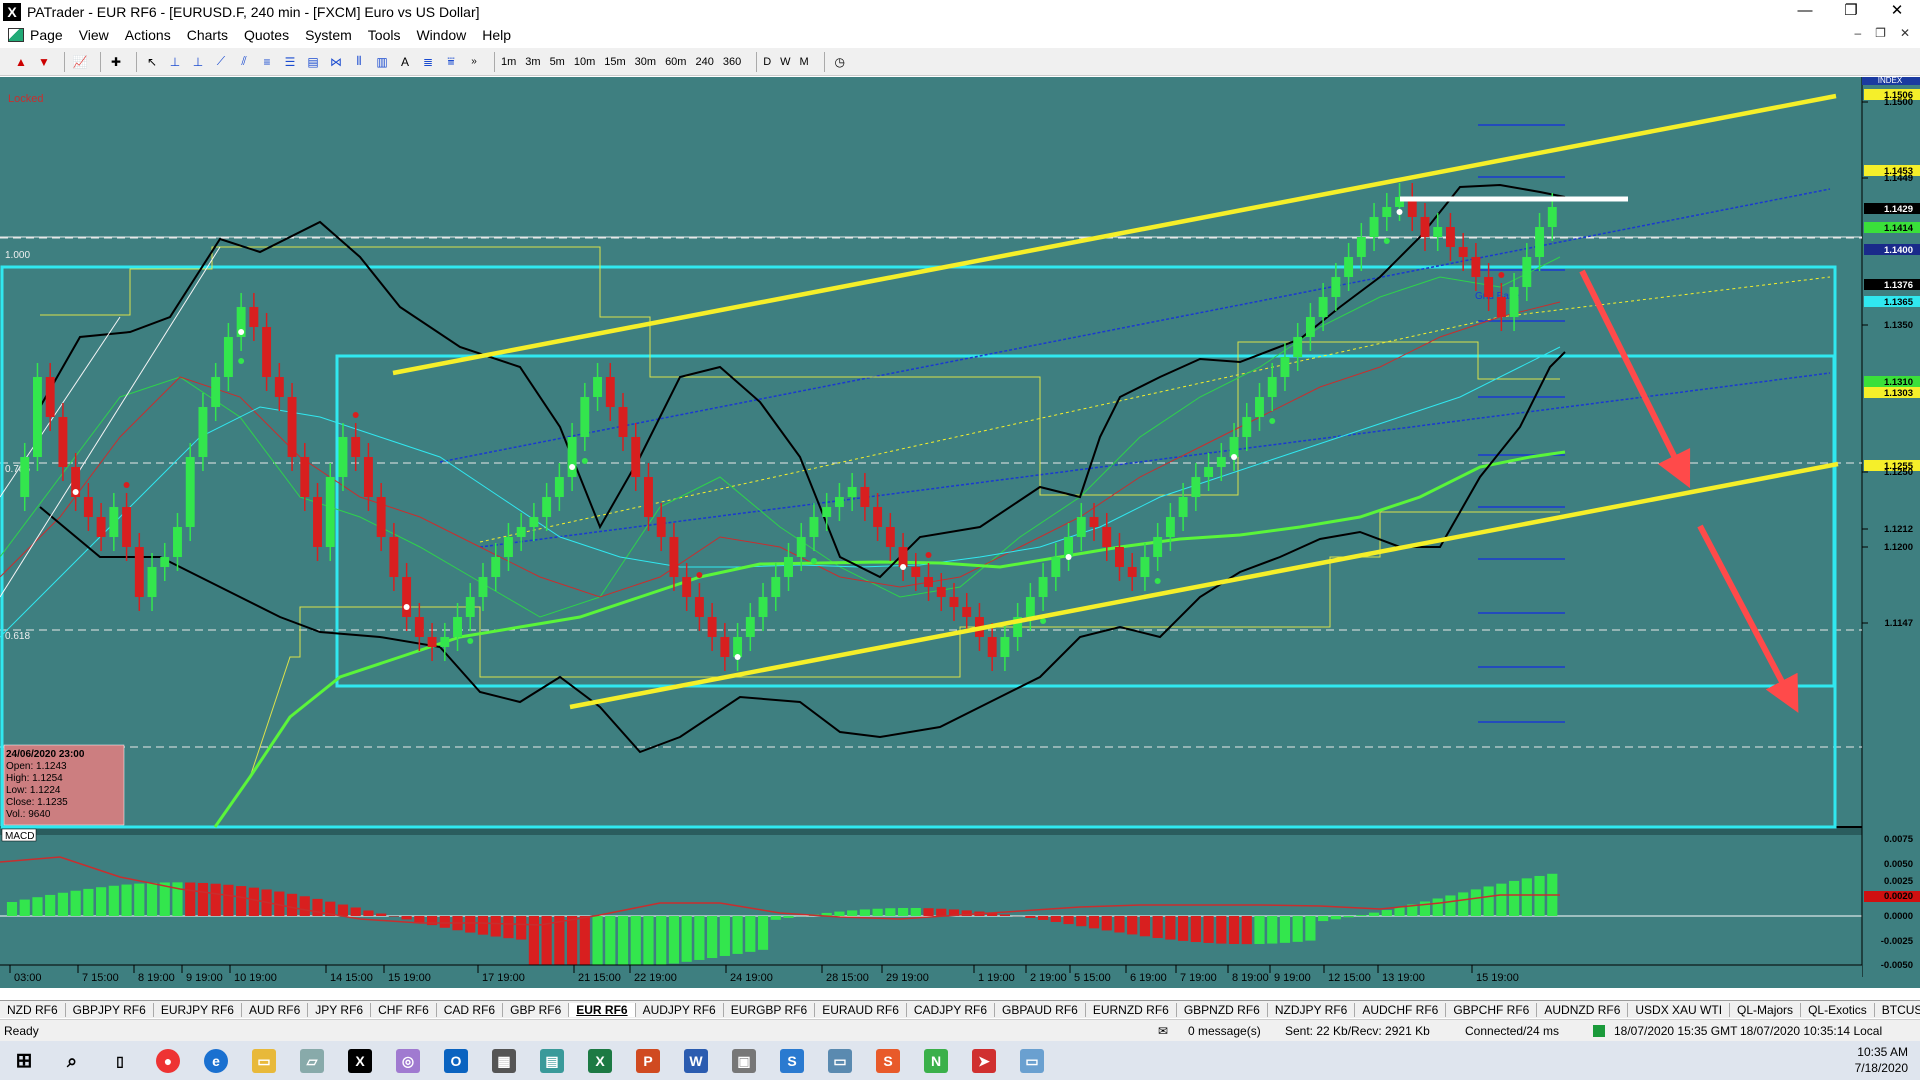 The image size is (1920, 1080). What do you see at coordinates (770, 1009) in the screenshot?
I see `symbol-tab-eurgbp-rf6: EURGBP RF6` at bounding box center [770, 1009].